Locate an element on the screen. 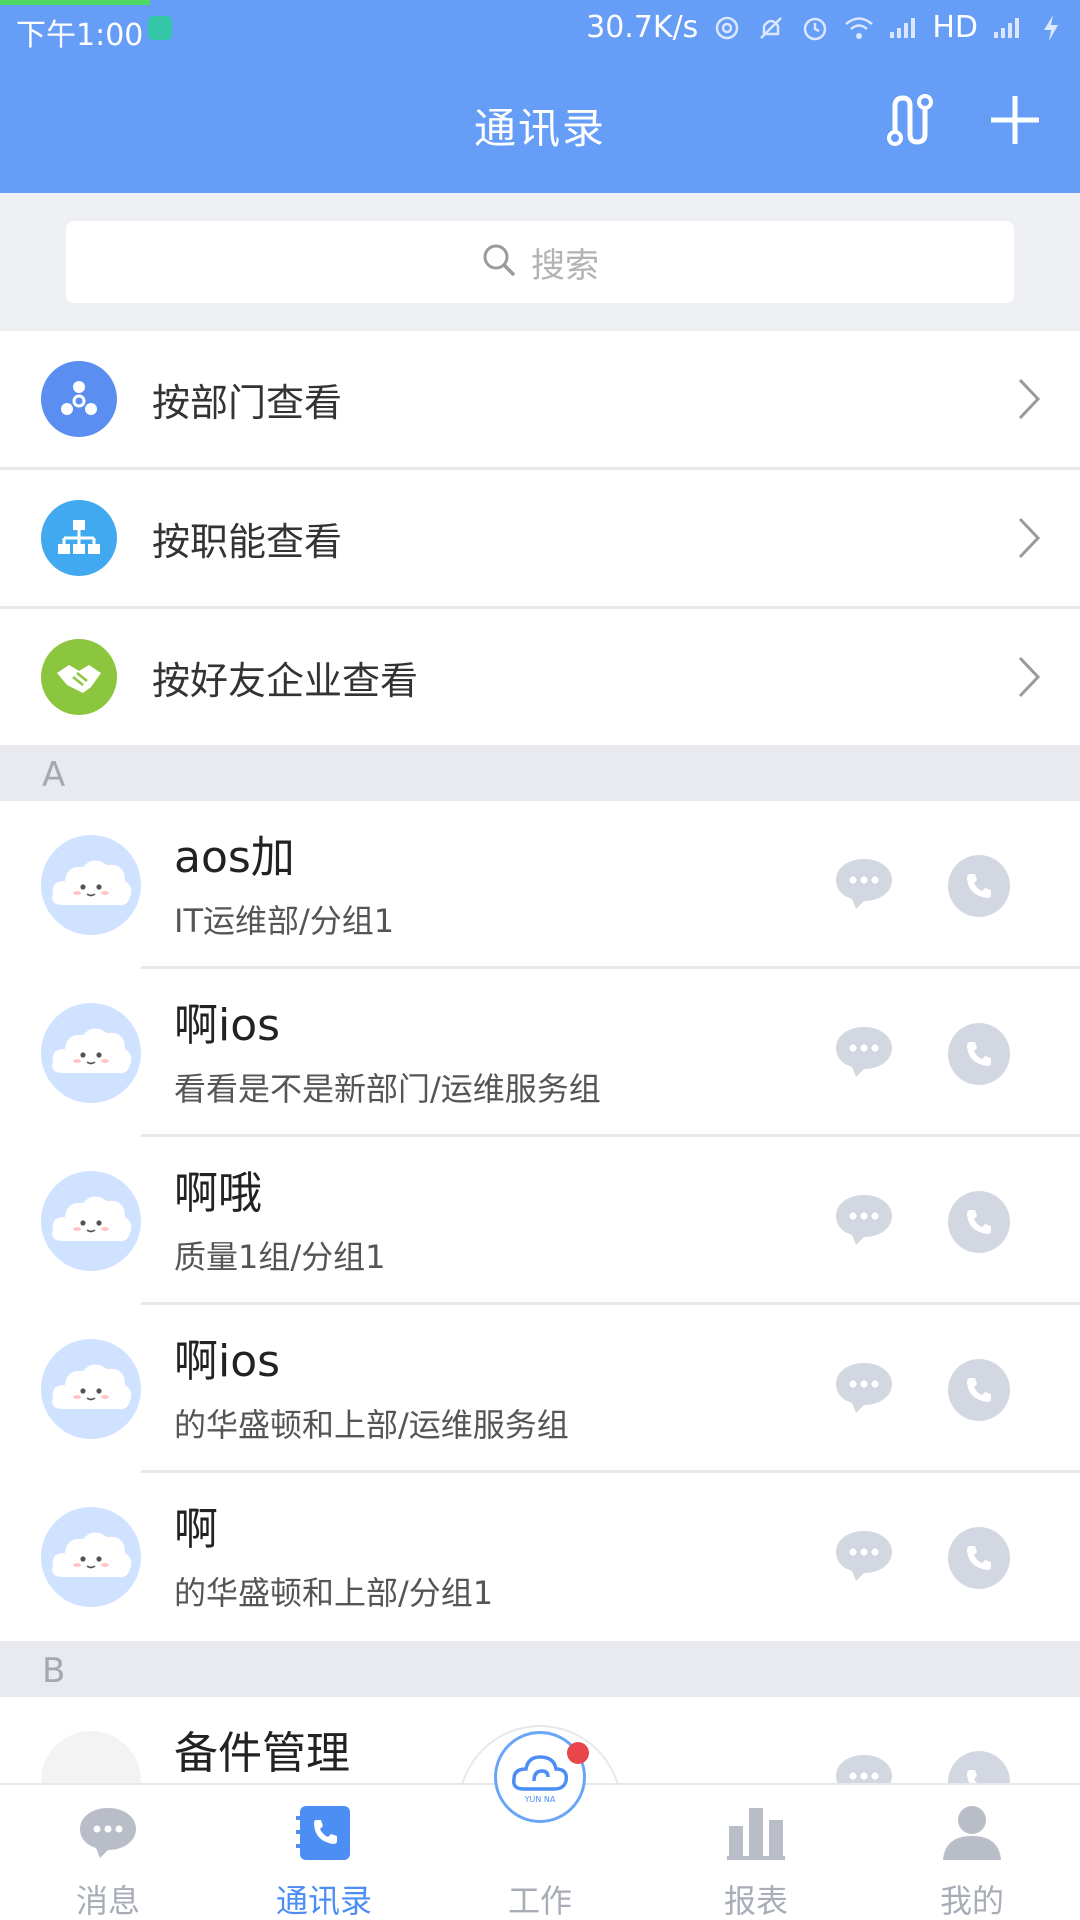  contact-department: 的华盛顿和上部/分组1 is located at coordinates (334, 1593).